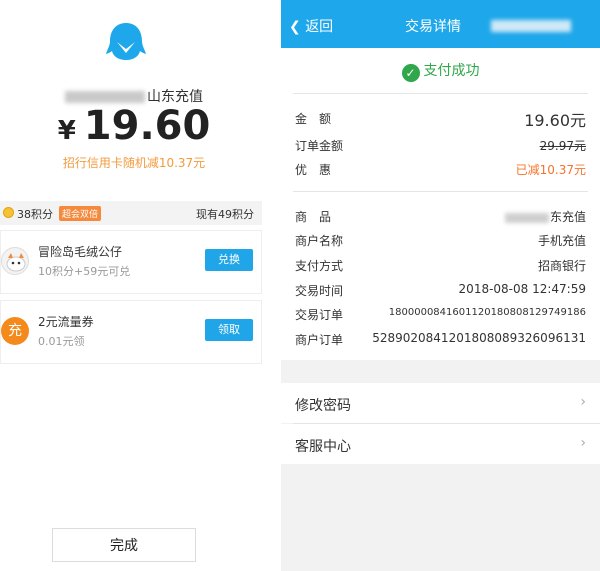 The width and height of the screenshot is (600, 571). What do you see at coordinates (126, 41) in the screenshot?
I see `qq-penguin-icon` at bounding box center [126, 41].